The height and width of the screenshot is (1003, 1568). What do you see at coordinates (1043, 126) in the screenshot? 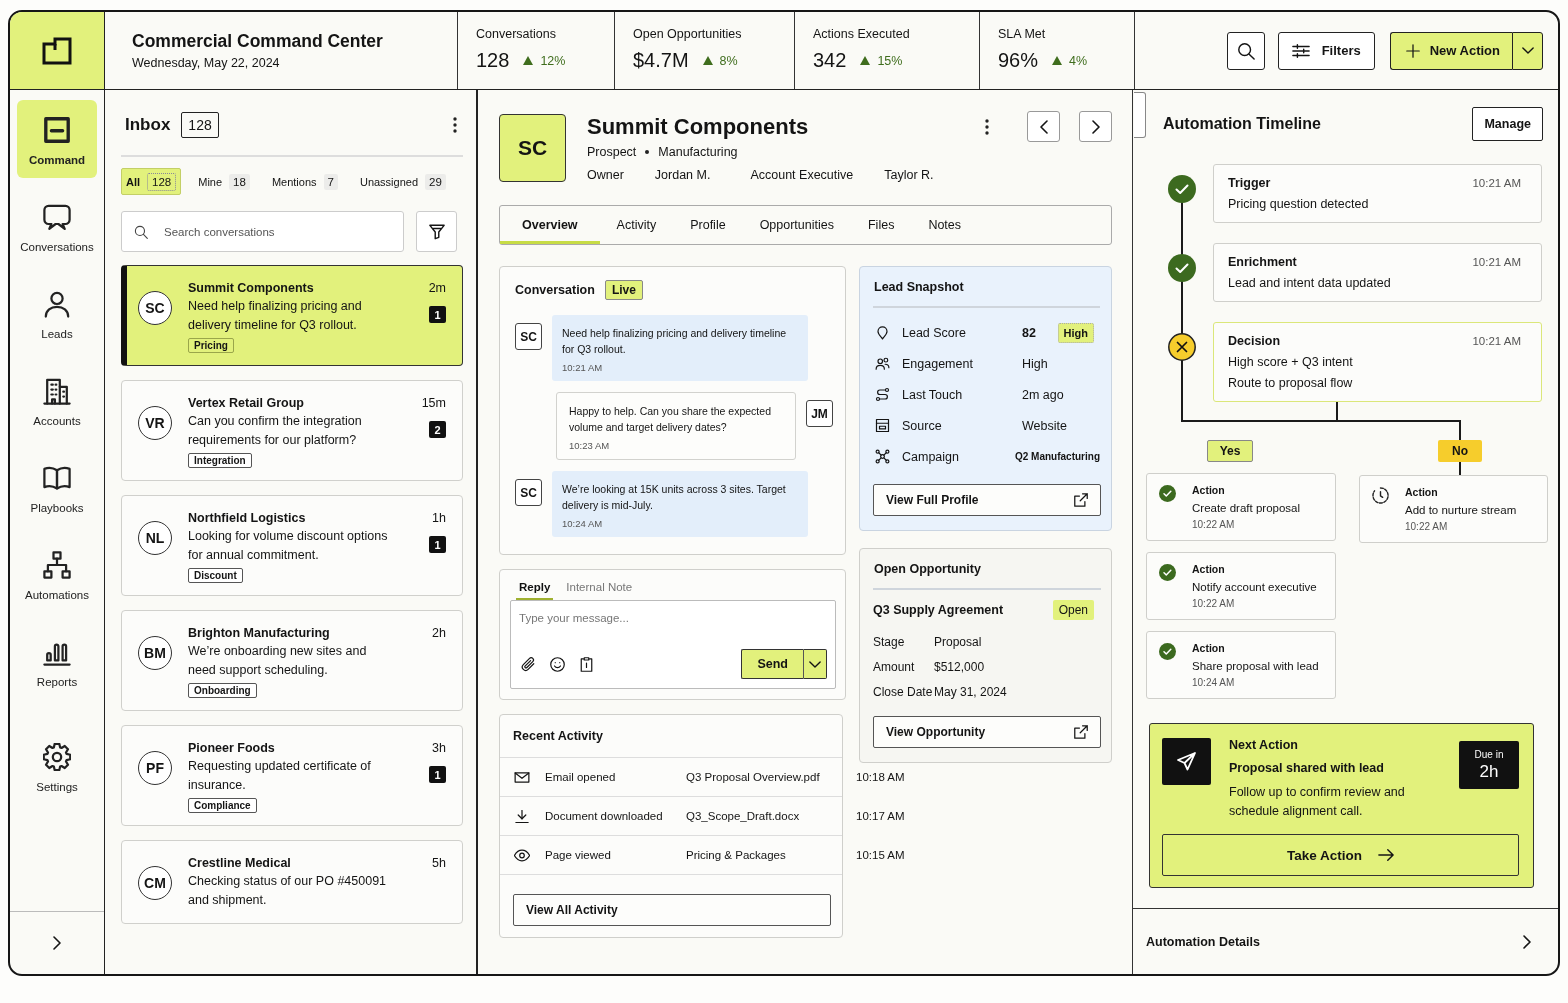
I see `previous-button` at bounding box center [1043, 126].